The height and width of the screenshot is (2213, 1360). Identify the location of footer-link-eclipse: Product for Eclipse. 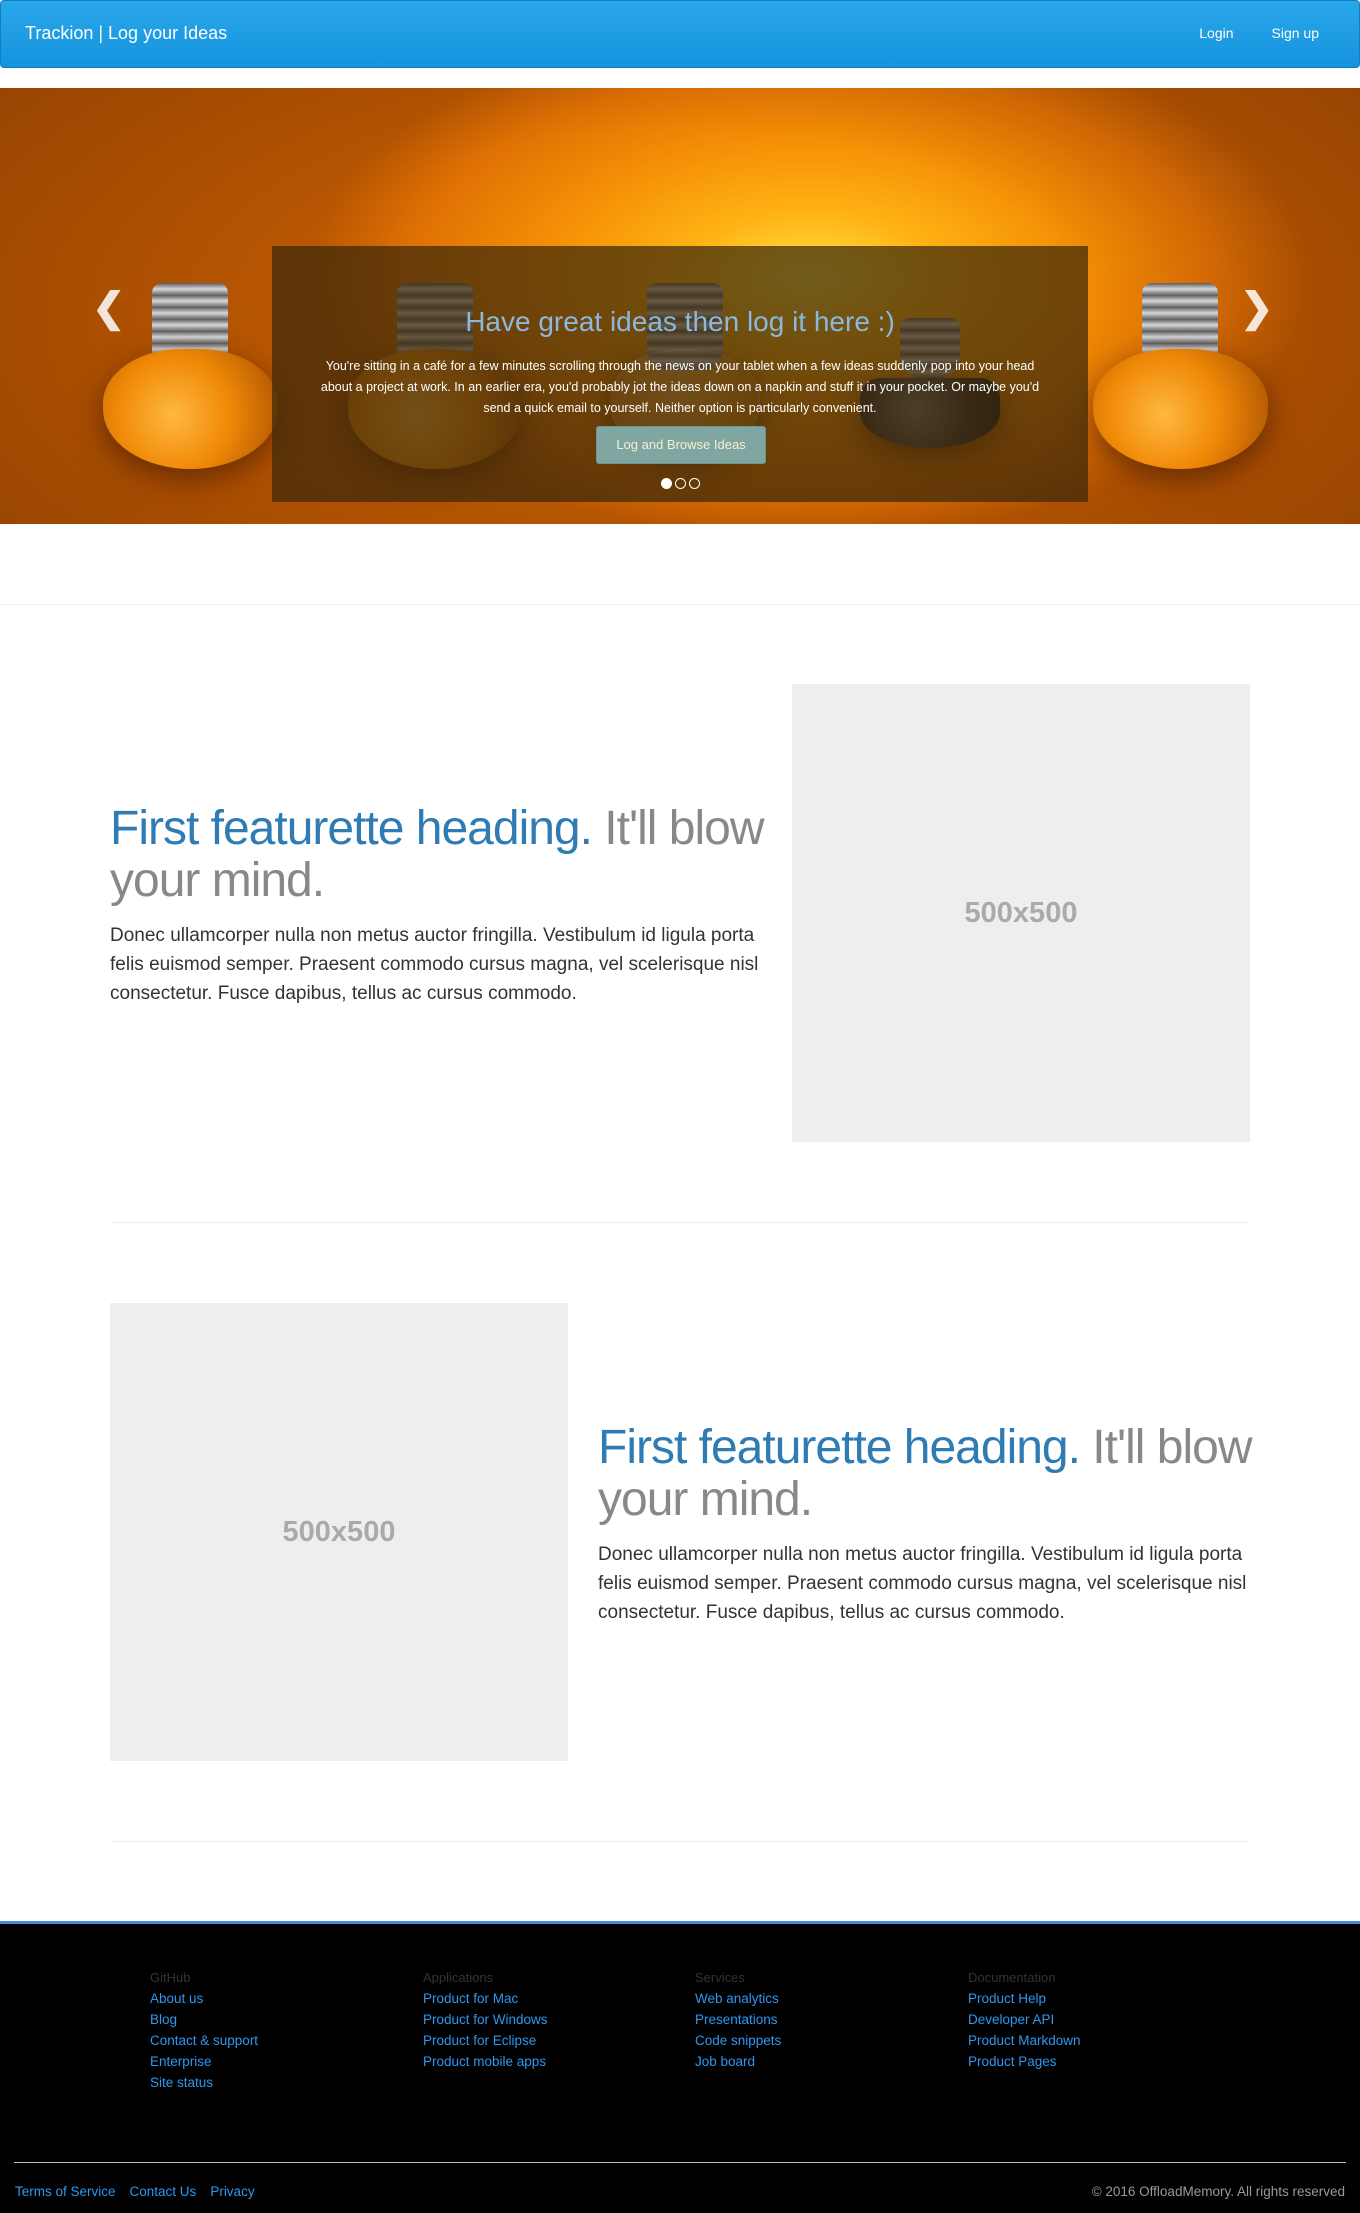
(553, 2040).